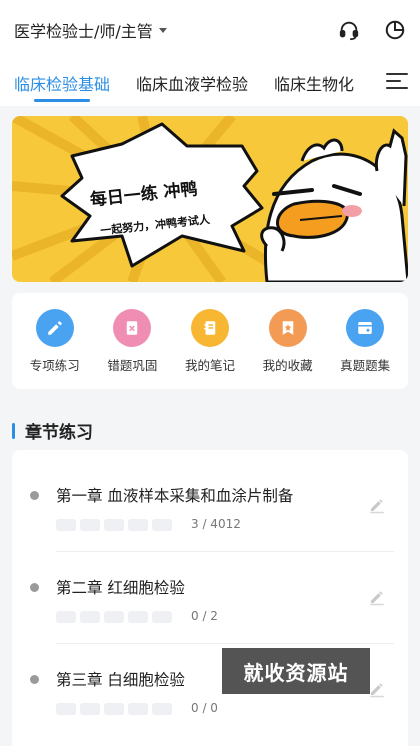 The height and width of the screenshot is (746, 420). Describe the element at coordinates (365, 83) in the screenshot. I see `tabs-fade` at that location.